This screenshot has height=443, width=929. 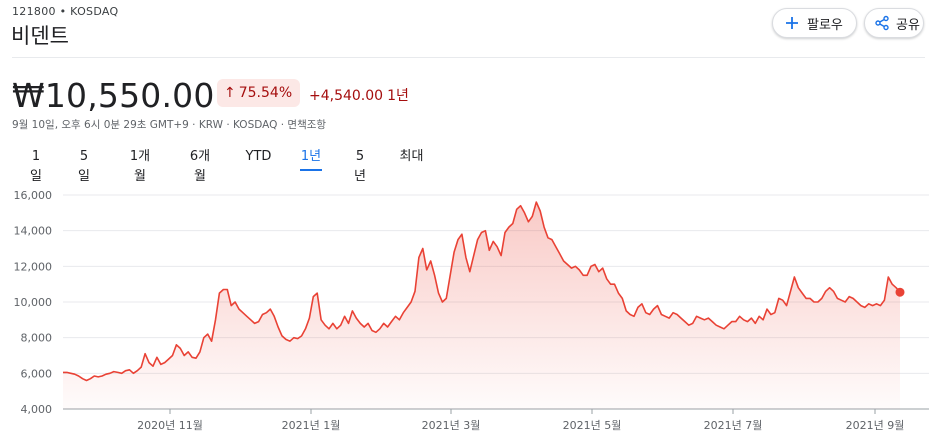 What do you see at coordinates (398, 96) in the screenshot?
I see `change-period: 1년` at bounding box center [398, 96].